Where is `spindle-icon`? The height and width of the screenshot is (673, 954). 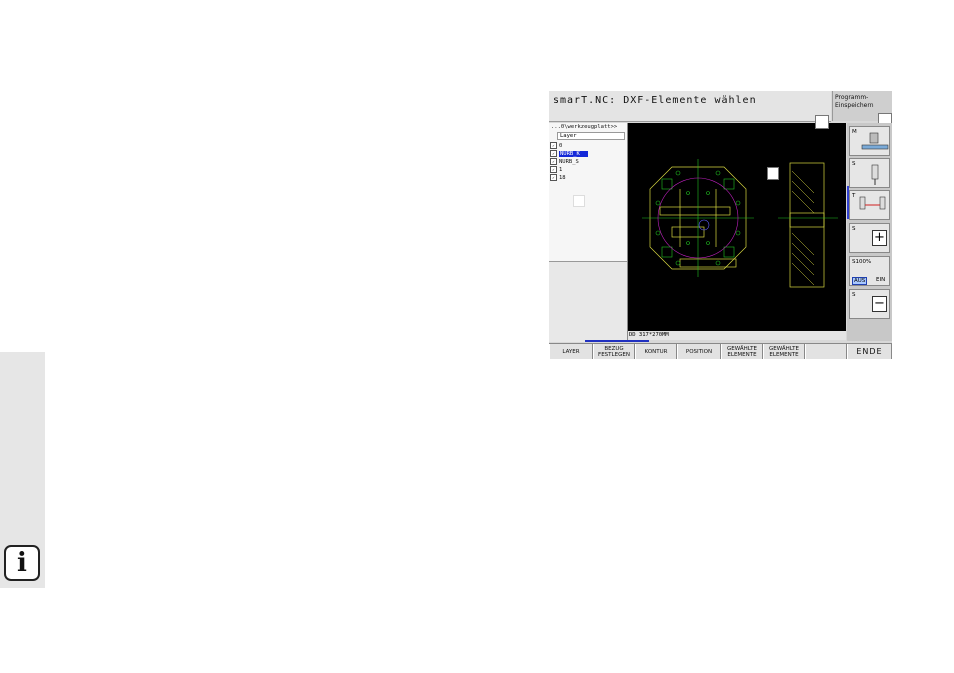
spindle-icon is located at coordinates (875, 174).